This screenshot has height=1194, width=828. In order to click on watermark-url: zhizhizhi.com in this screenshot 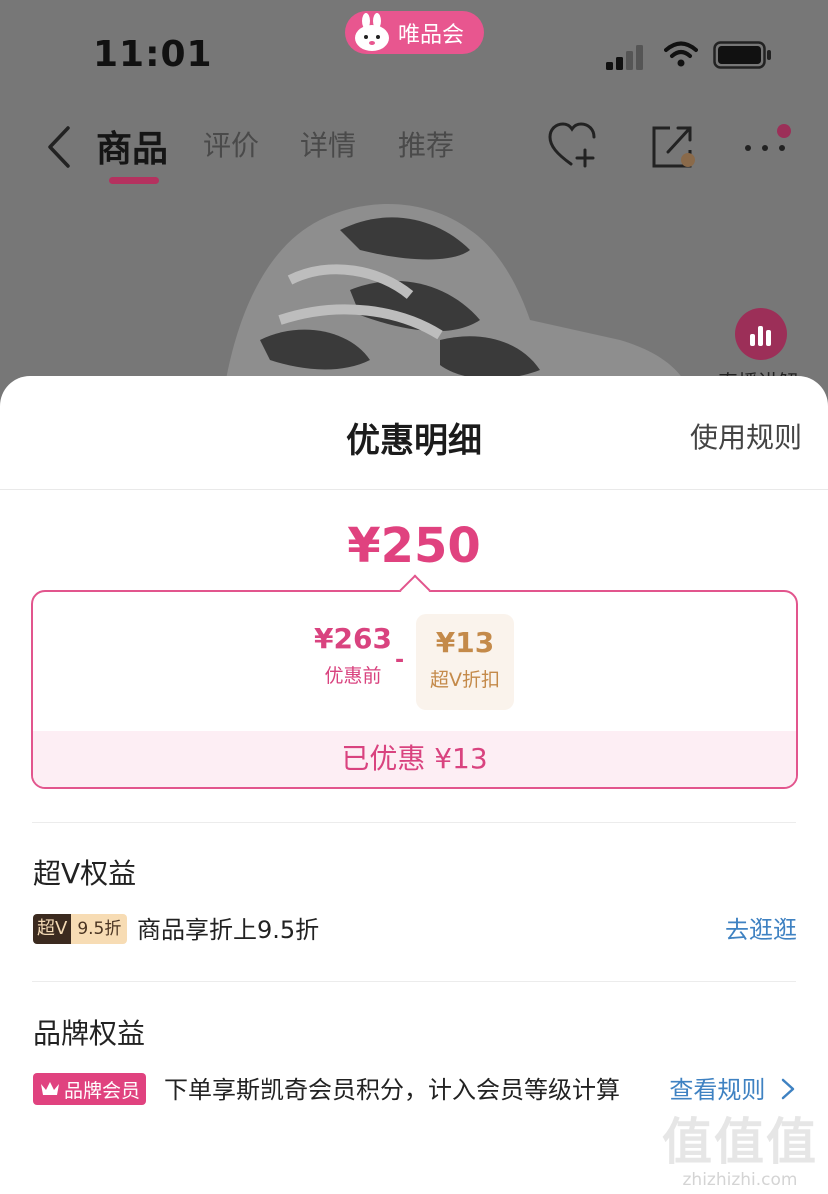, I will do `click(740, 1180)`.